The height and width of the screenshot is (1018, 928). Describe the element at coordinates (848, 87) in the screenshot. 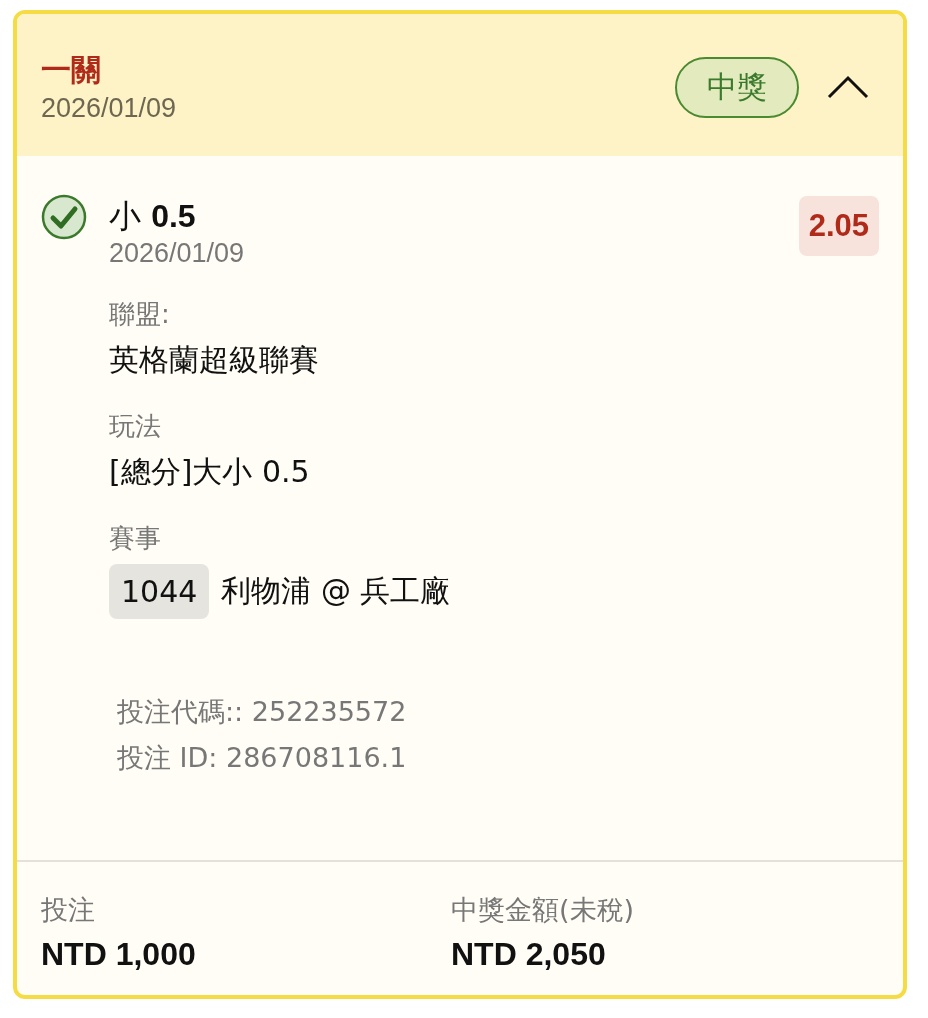

I see `collapse-chevron-icon` at that location.